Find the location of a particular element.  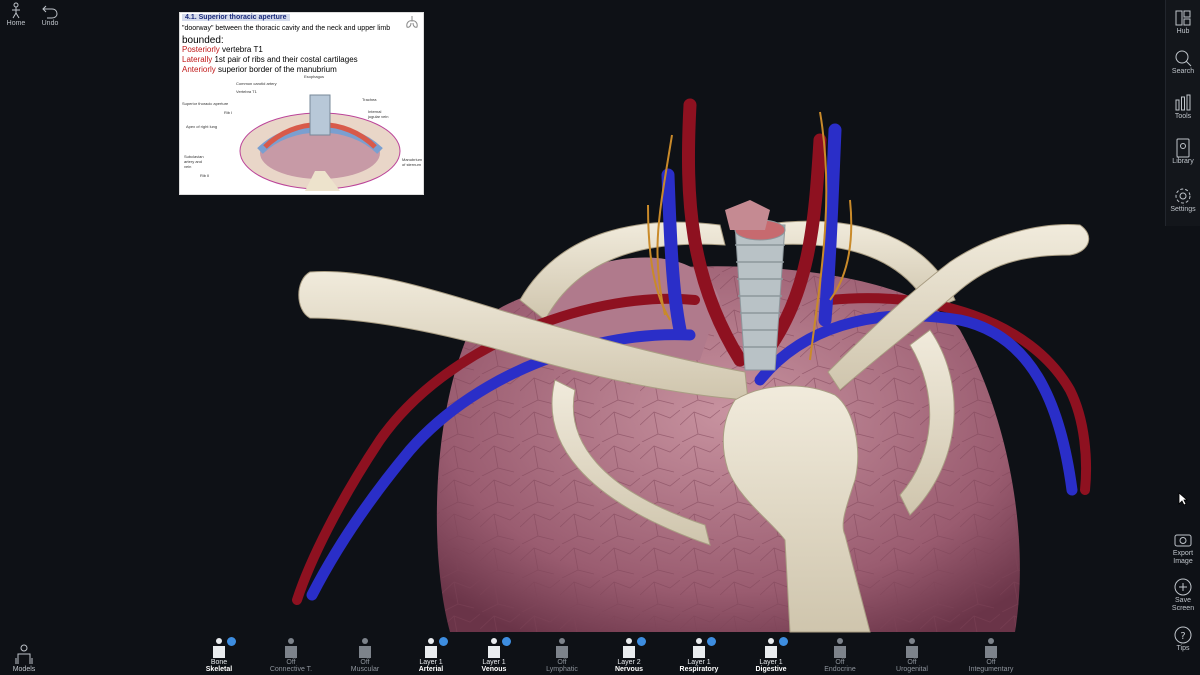

sidebar-item-library: Library is located at coordinates (1183, 151).